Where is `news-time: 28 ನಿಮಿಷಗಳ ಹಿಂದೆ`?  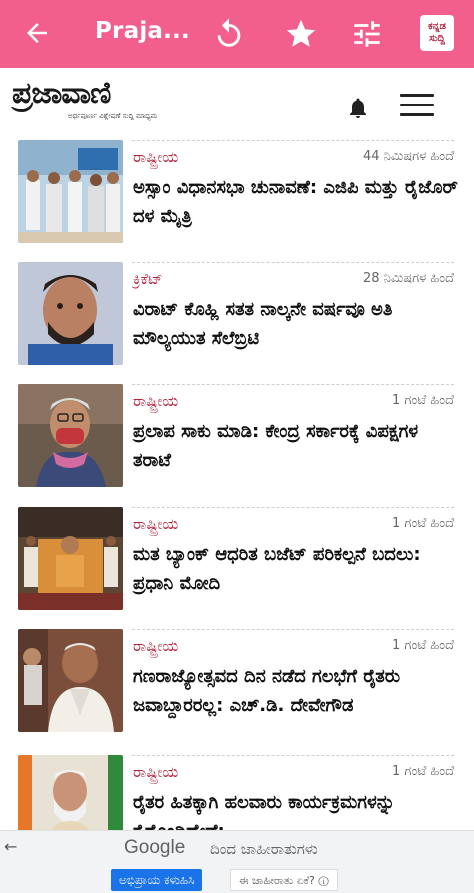 news-time: 28 ನಿಮಿಷಗಳ ಹಿಂದೆ is located at coordinates (408, 278).